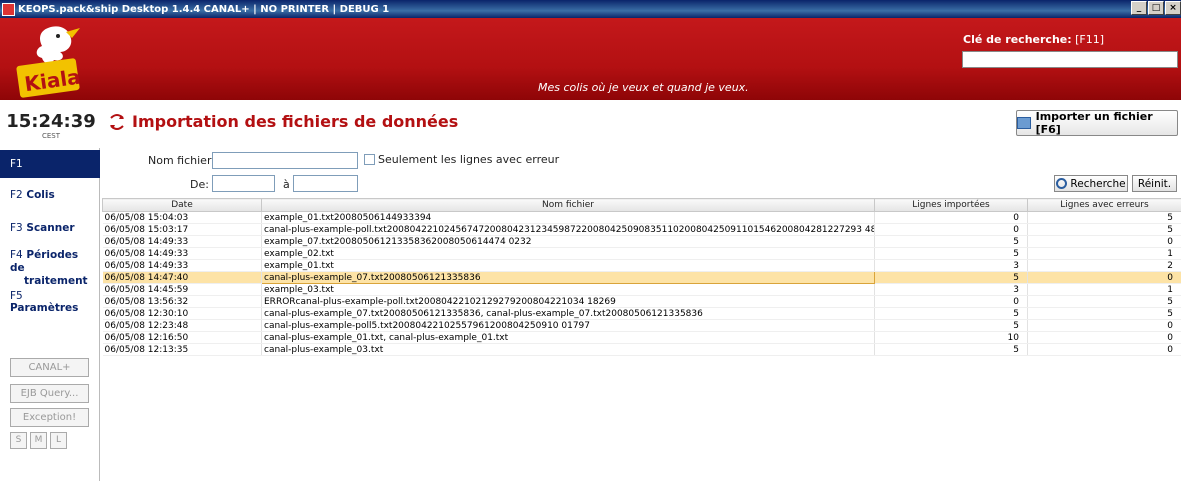 The height and width of the screenshot is (481, 1181). Describe the element at coordinates (16, 164) in the screenshot. I see `sidebar-item-key: F1` at that location.